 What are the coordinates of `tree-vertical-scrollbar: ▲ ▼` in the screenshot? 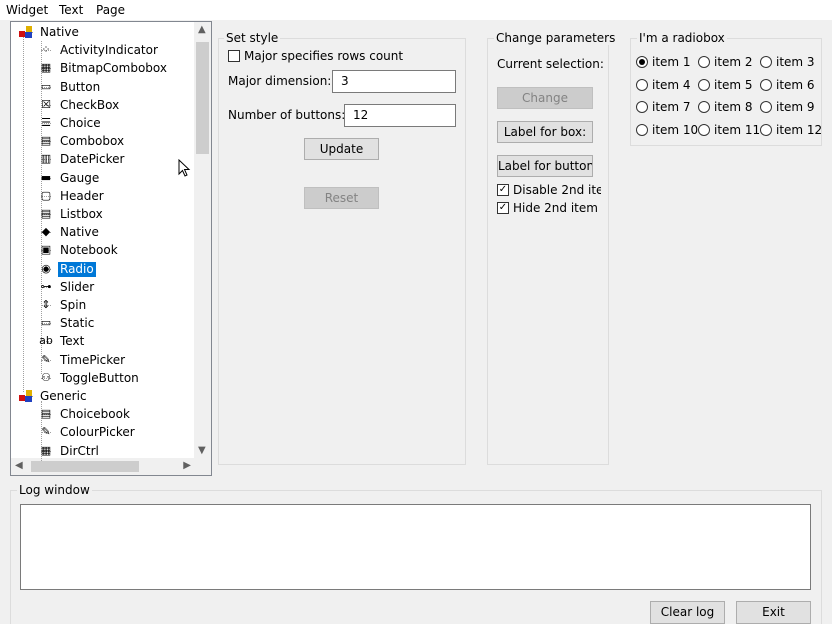 It's located at (202, 240).